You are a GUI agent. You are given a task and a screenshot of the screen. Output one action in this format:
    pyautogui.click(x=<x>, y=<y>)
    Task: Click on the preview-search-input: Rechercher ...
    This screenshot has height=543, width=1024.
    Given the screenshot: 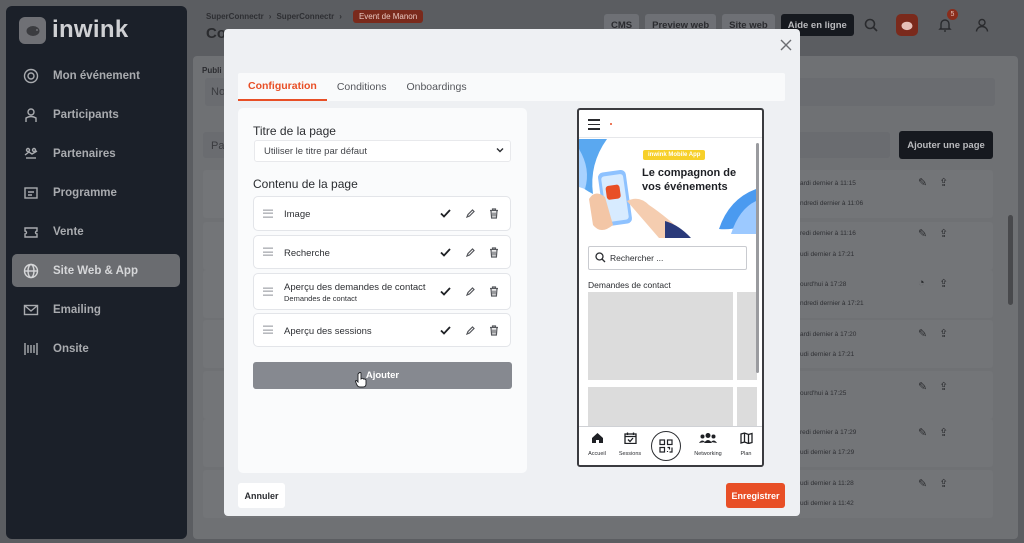 What is the action you would take?
    pyautogui.click(x=667, y=258)
    